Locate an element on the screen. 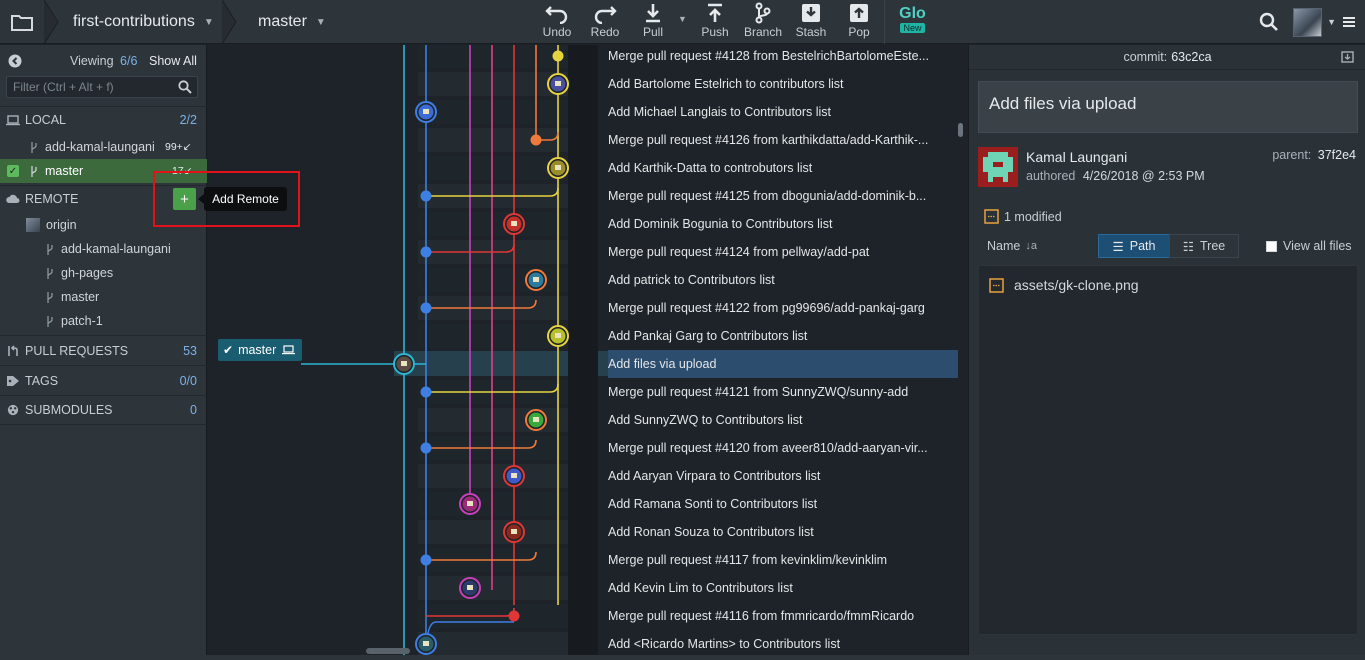 This screenshot has height=660, width=1365. graph-horizontal-scrollbar is located at coordinates (388, 651).